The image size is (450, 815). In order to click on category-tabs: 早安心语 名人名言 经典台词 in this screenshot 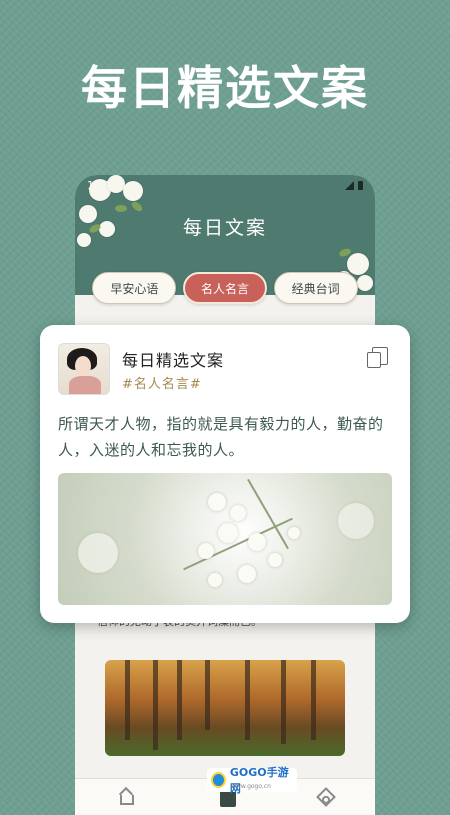, I will do `click(225, 288)`.